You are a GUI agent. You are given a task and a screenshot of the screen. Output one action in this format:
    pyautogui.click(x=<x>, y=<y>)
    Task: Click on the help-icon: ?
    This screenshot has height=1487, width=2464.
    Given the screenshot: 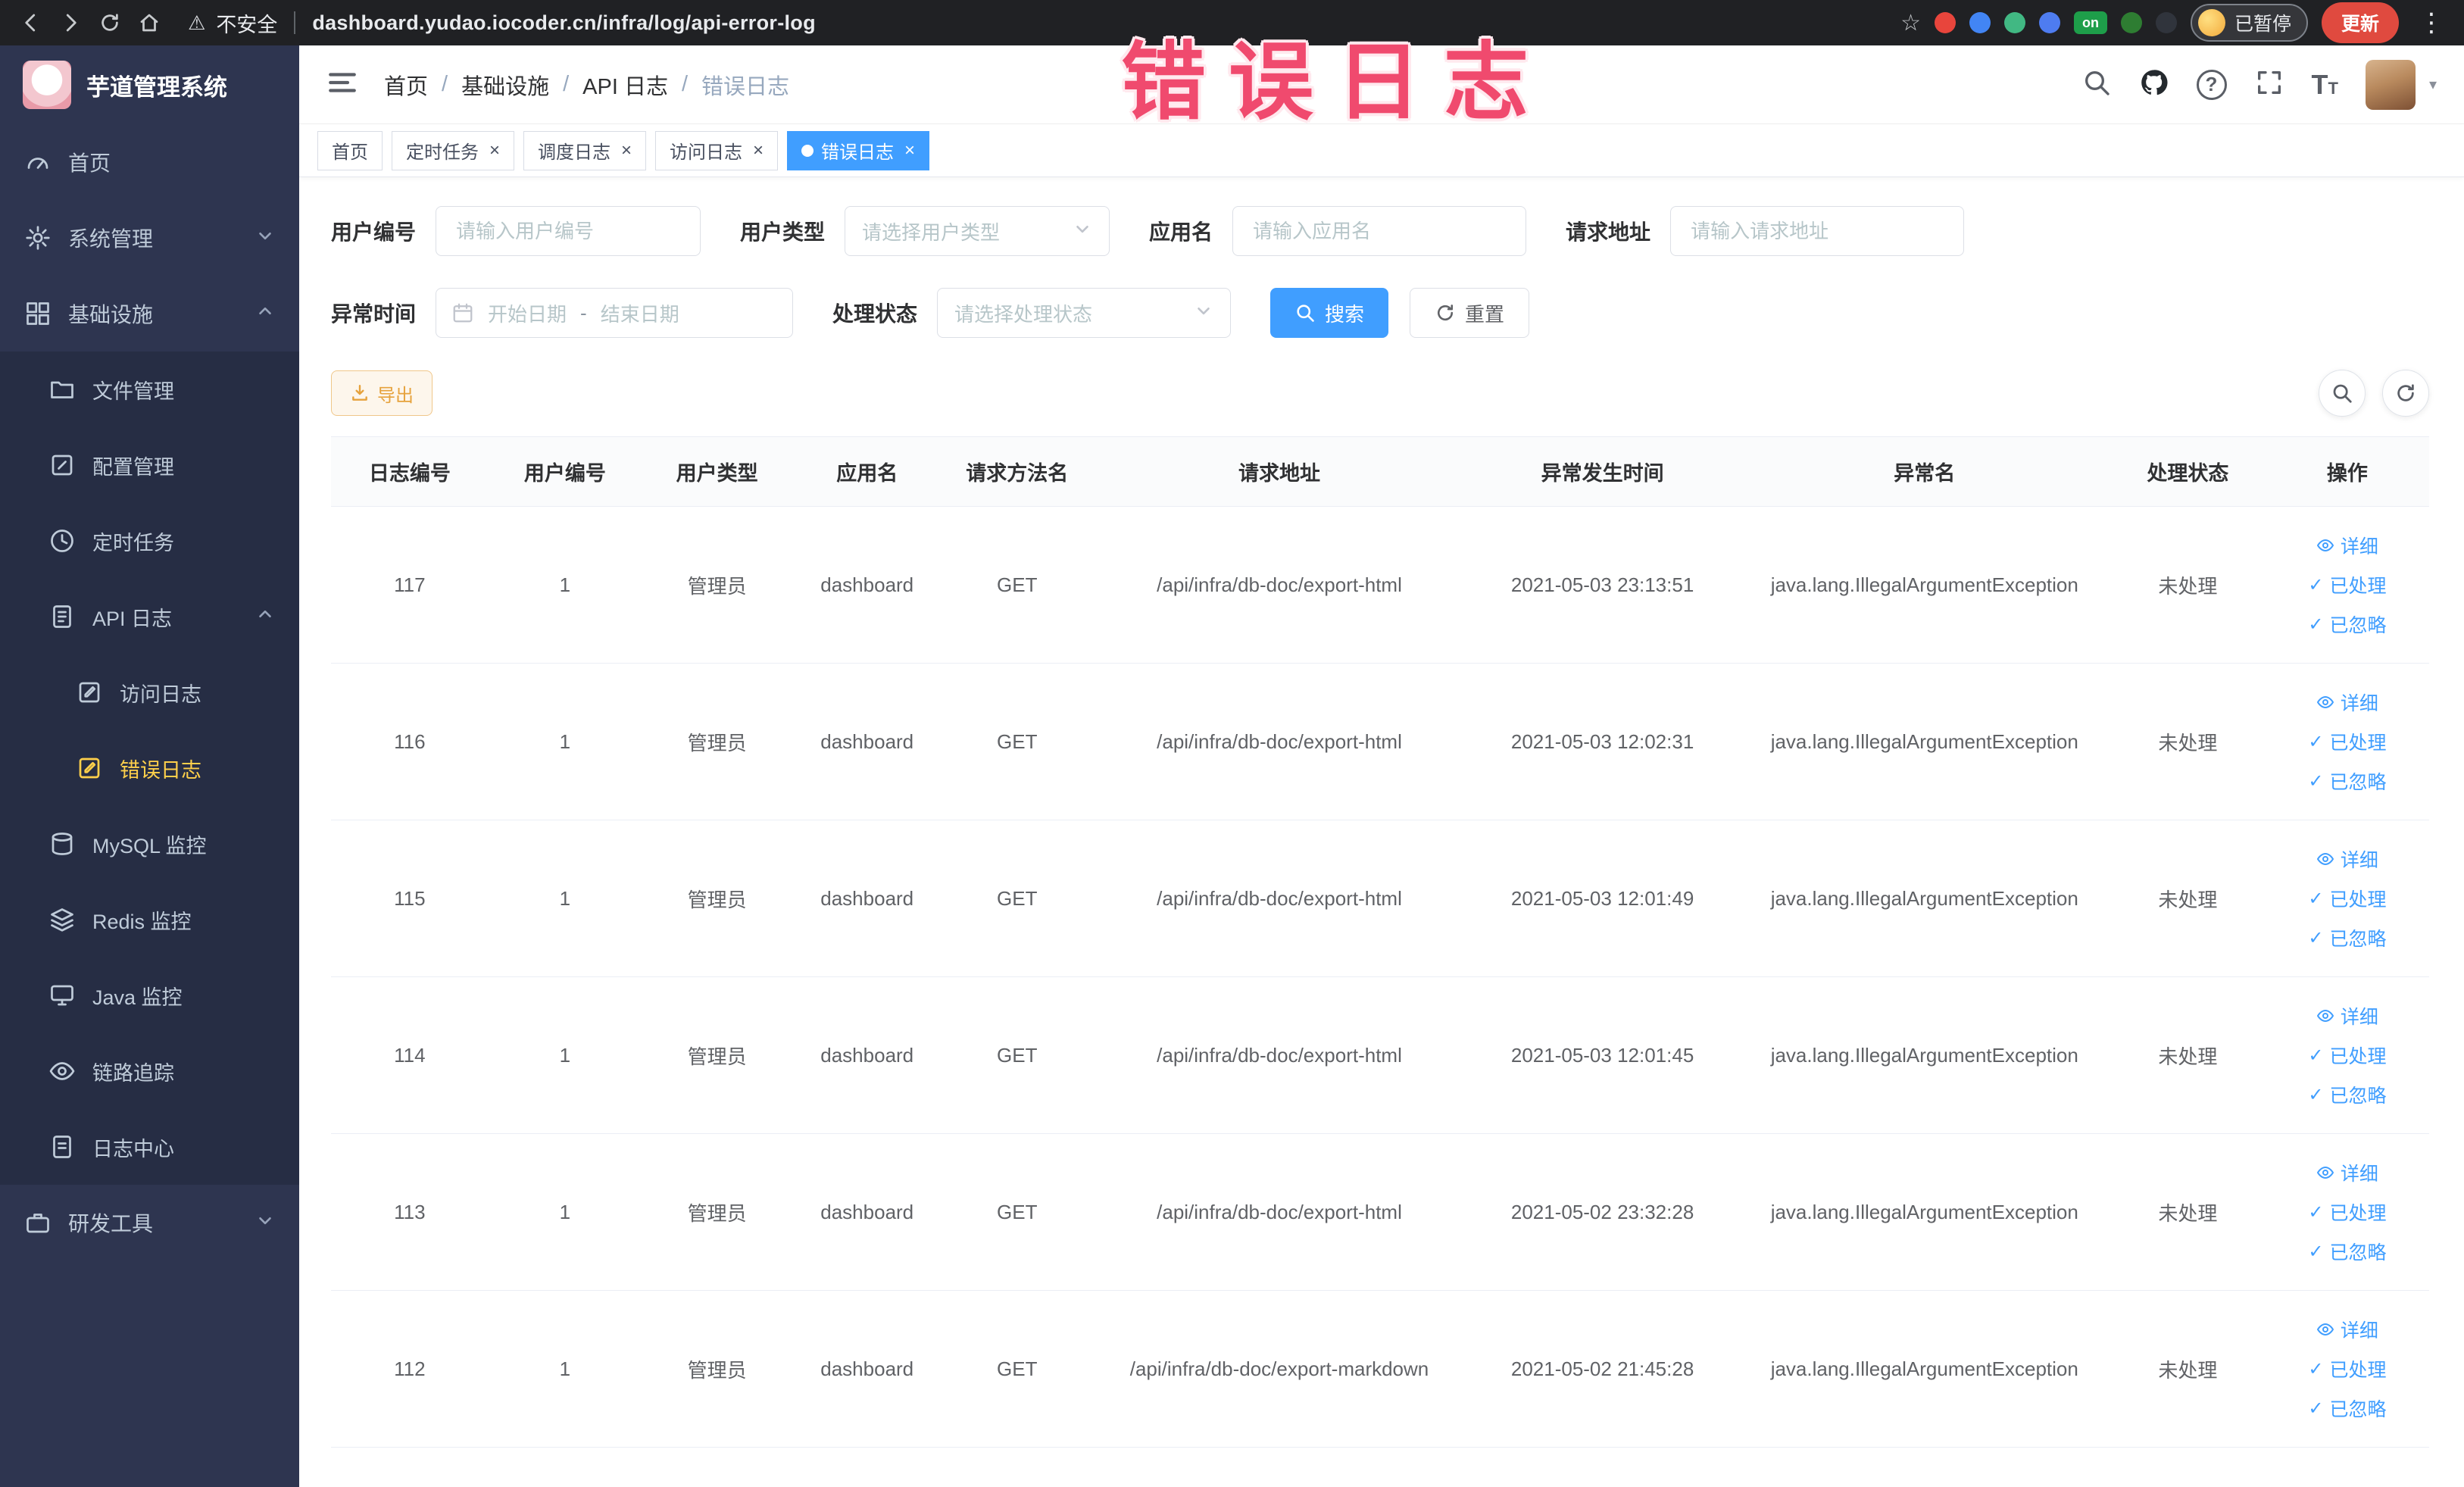 What is the action you would take?
    pyautogui.click(x=2211, y=84)
    